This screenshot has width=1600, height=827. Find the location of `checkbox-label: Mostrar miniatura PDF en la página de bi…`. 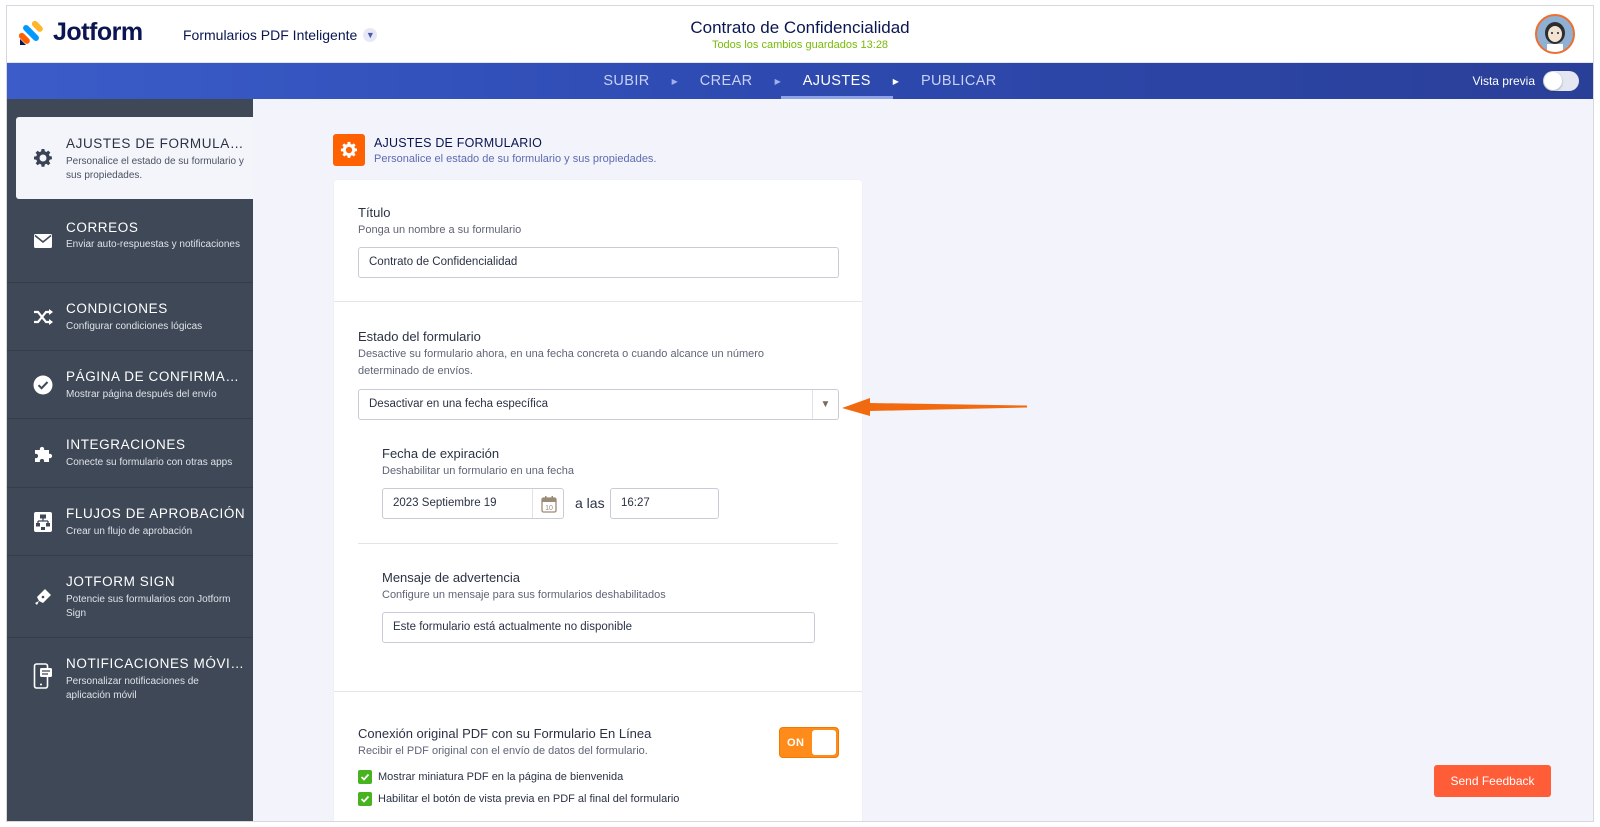

checkbox-label: Mostrar miniatura PDF en la página de bi… is located at coordinates (501, 777).